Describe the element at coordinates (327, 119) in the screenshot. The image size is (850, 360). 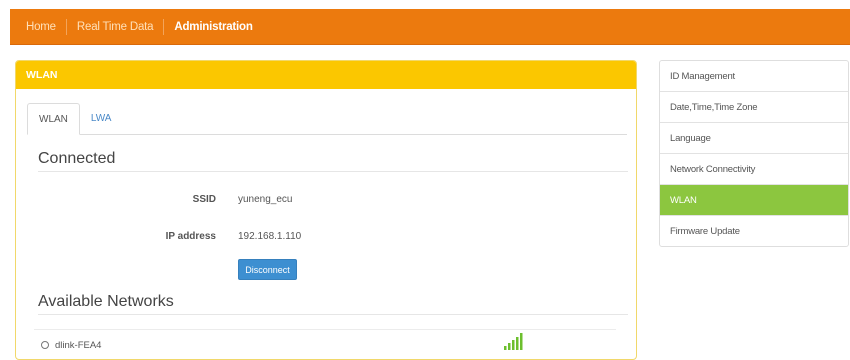
I see `panel-tabs: WLAN LWA` at that location.